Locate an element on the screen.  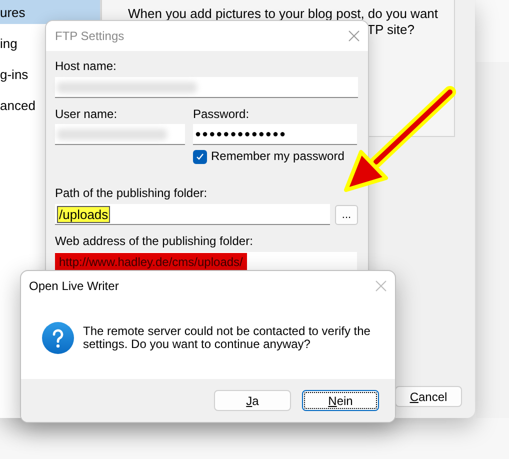
field-label: Host name: is located at coordinates (86, 66).